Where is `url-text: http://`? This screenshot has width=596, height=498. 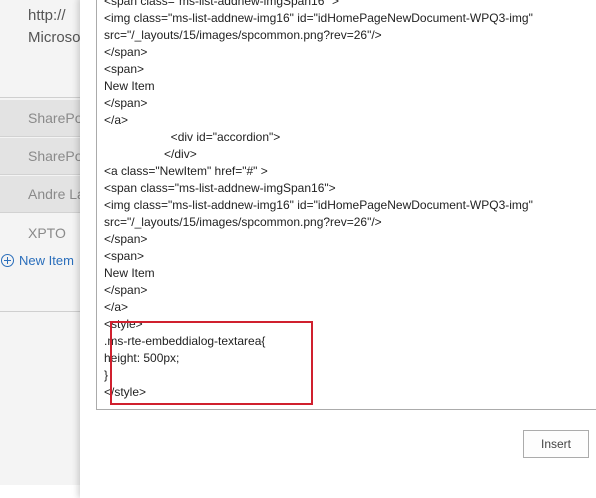 url-text: http:// is located at coordinates (47, 15).